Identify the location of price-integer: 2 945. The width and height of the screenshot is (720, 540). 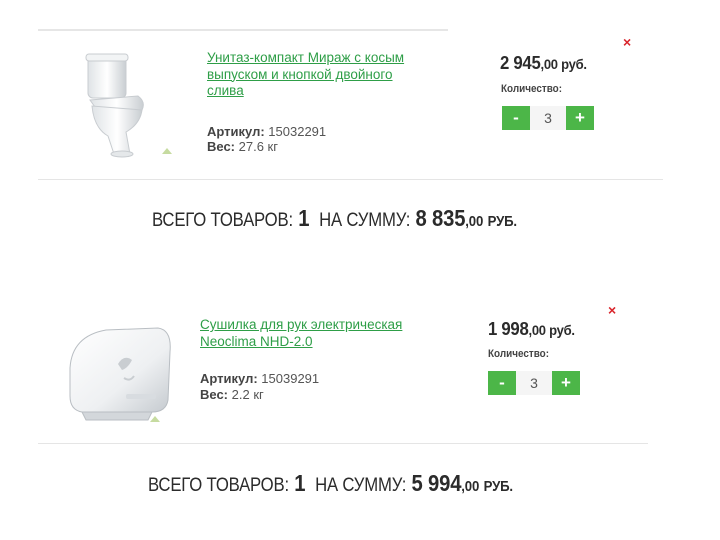
(520, 63).